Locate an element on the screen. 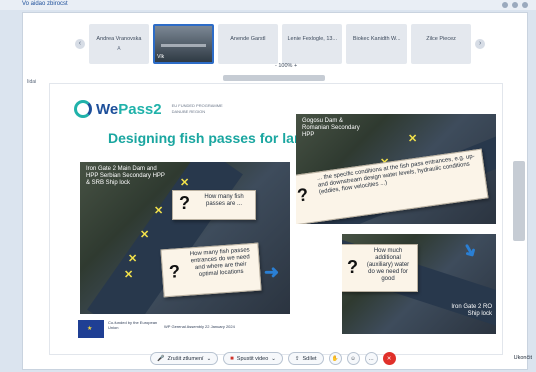 This screenshot has height=372, width=536. start-video-label: Spustit video is located at coordinates (252, 358).